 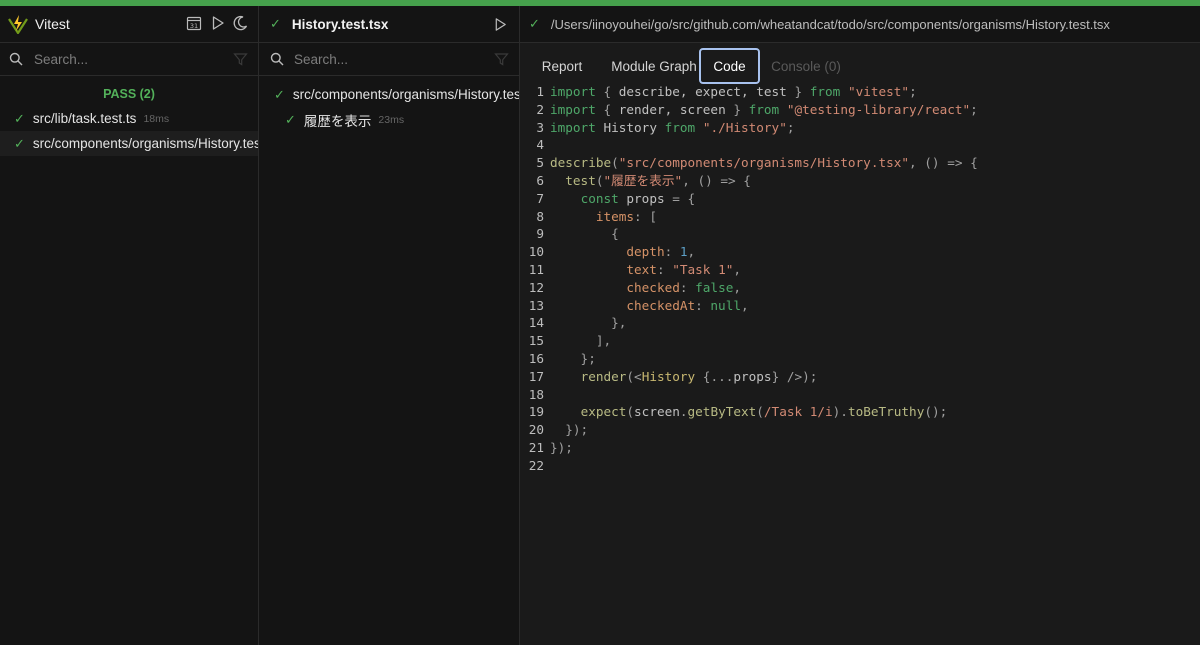 I want to click on tab-bar: Report Module Graph Code Console (0), so click(x=860, y=63).